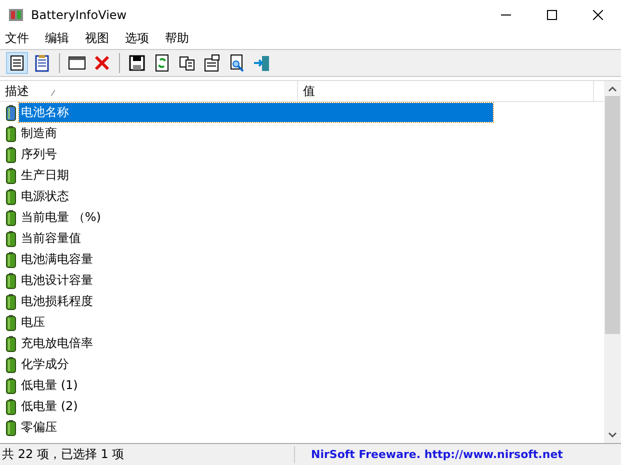 The height and width of the screenshot is (465, 621). Describe the element at coordinates (53, 93) in the screenshot. I see `sort-indicator-icon` at that location.